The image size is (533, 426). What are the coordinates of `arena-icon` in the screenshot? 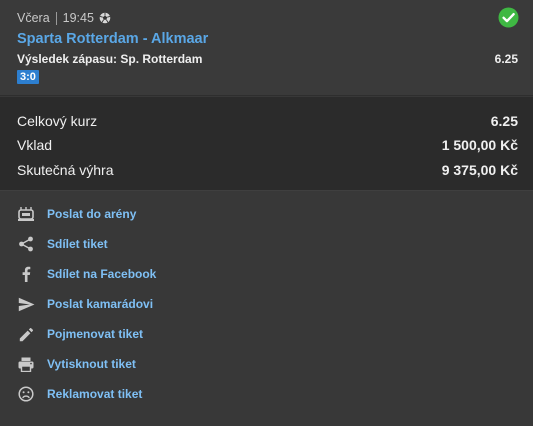 It's located at (26, 214).